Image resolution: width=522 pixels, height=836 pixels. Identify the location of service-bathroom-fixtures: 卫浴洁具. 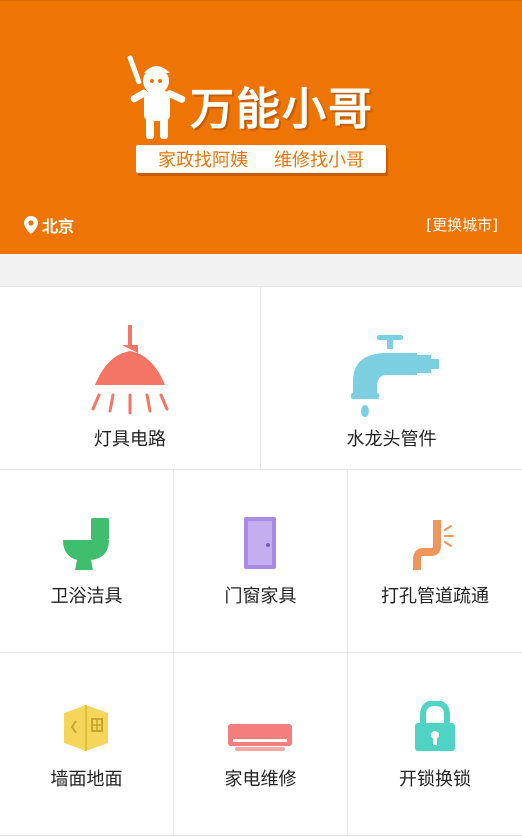
(87, 561).